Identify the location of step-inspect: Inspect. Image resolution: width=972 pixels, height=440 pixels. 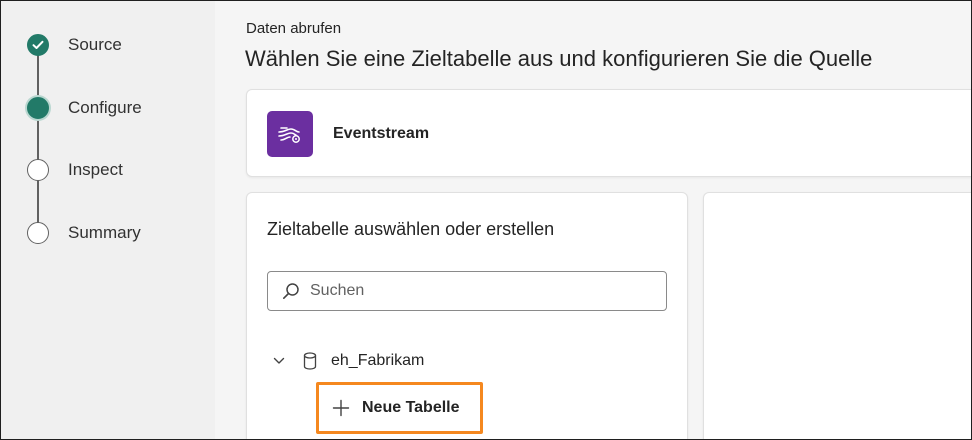
(117, 170).